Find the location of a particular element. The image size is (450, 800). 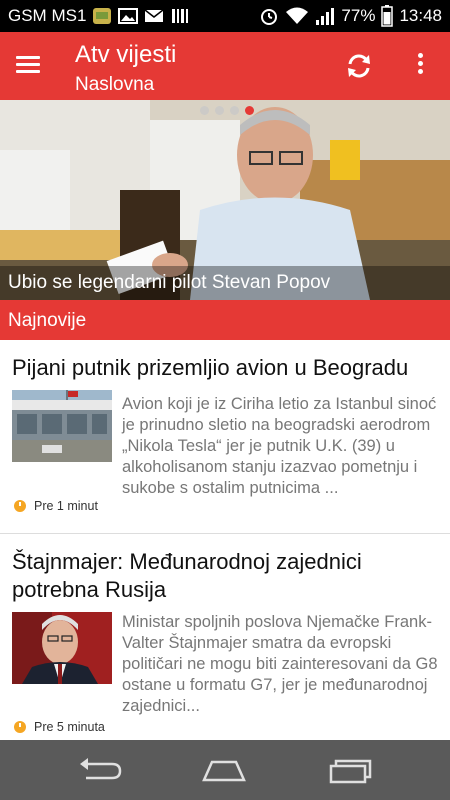

battery-percent: 77% is located at coordinates (358, 15).